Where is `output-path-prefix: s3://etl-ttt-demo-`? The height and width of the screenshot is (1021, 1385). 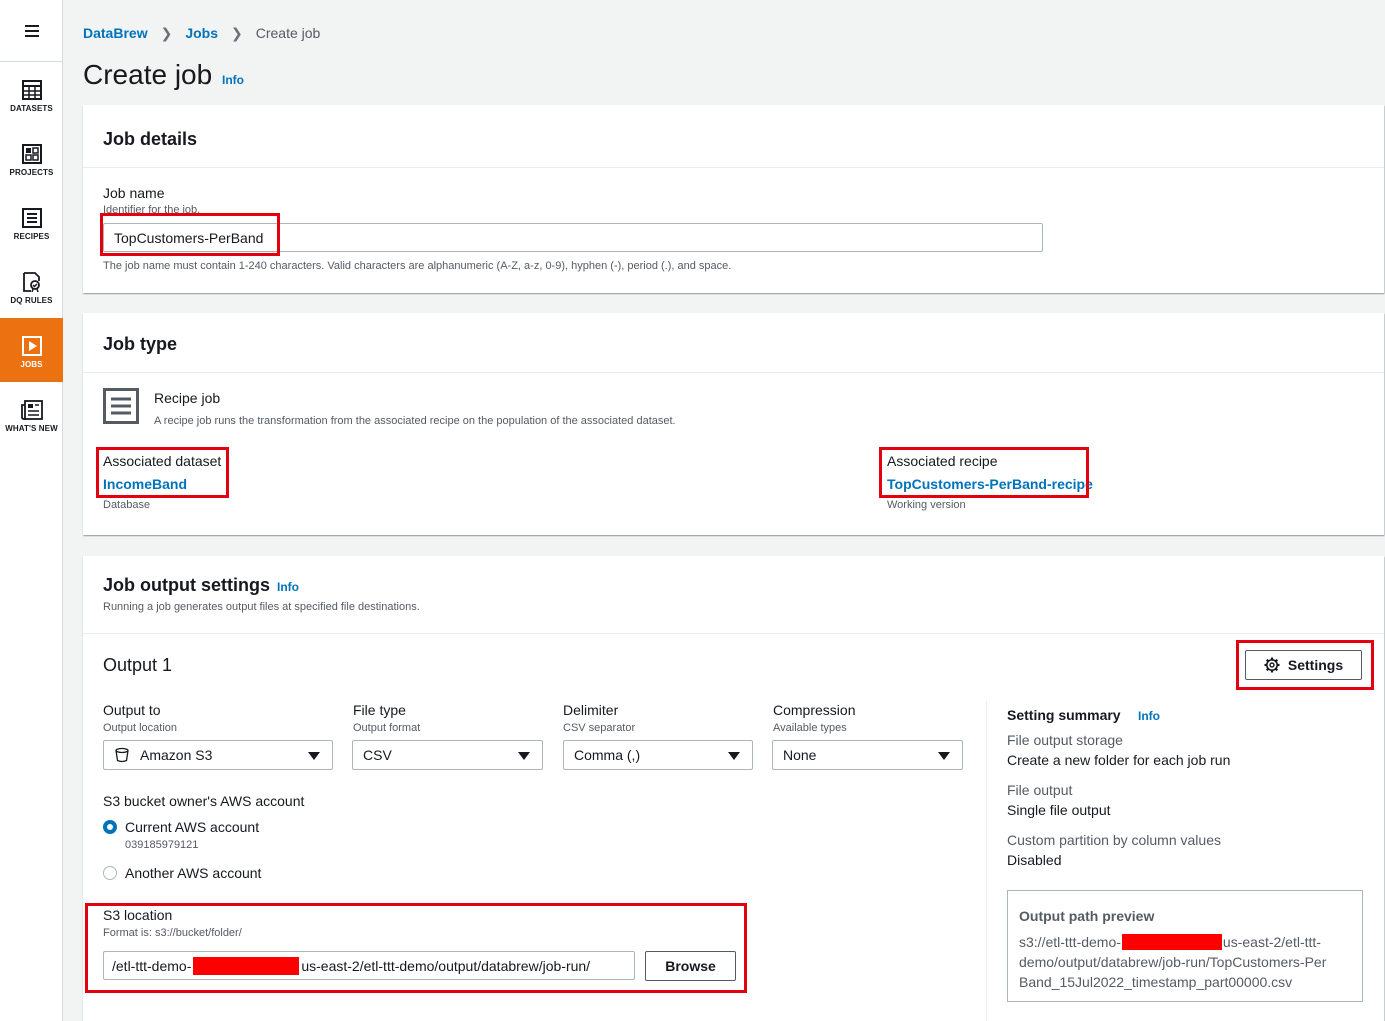
output-path-prefix: s3://etl-ttt-demo- is located at coordinates (1070, 942).